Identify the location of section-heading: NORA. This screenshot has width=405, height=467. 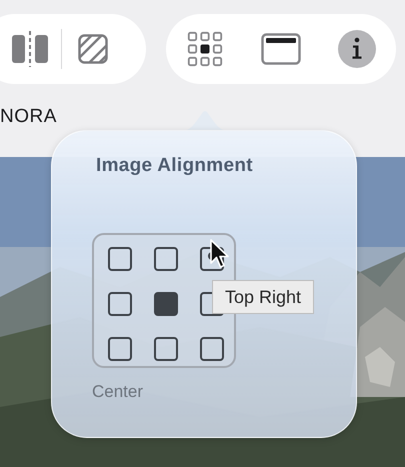
(28, 117).